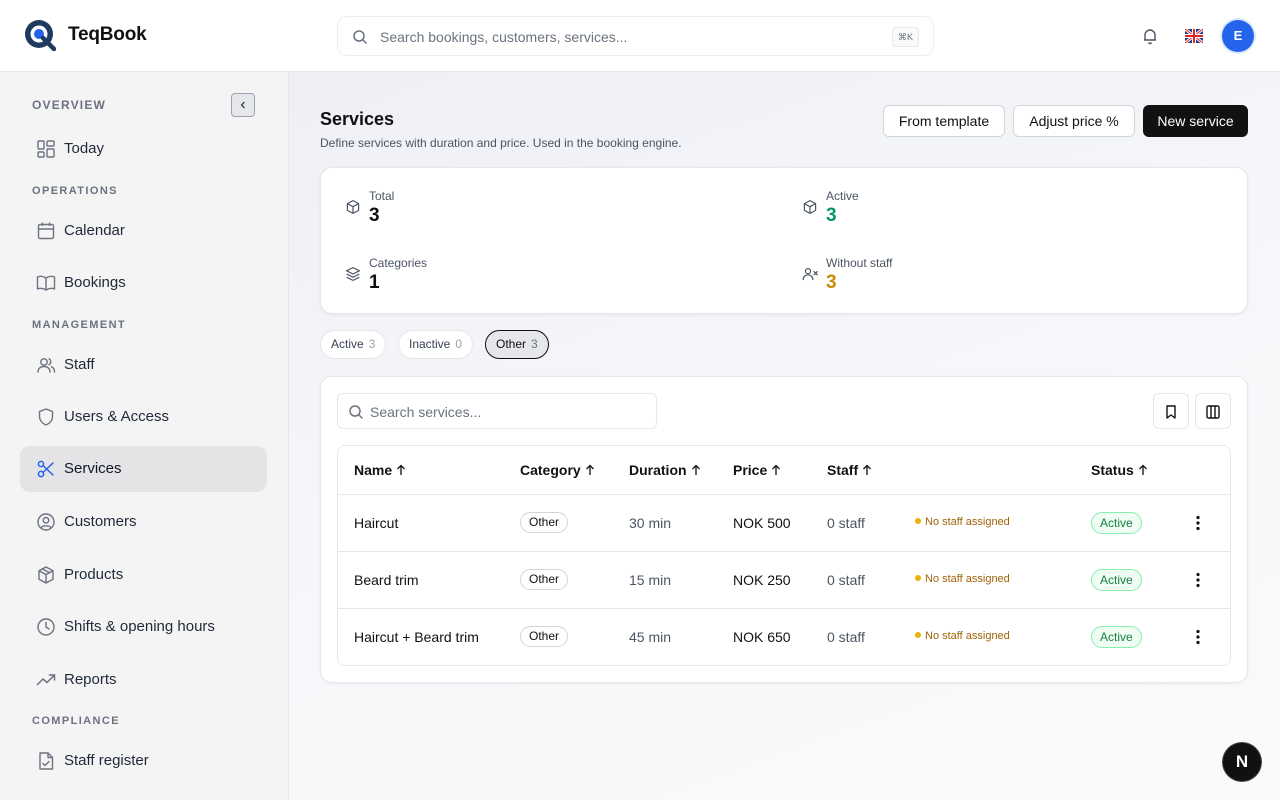  Describe the element at coordinates (831, 215) in the screenshot. I see `stat-value: 3` at that location.